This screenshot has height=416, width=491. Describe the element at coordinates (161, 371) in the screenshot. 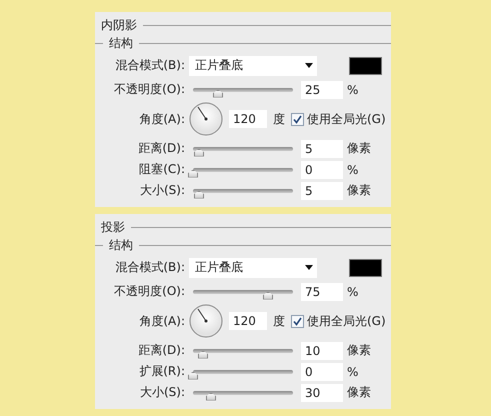

I see `field-label: 扩展(R):` at that location.